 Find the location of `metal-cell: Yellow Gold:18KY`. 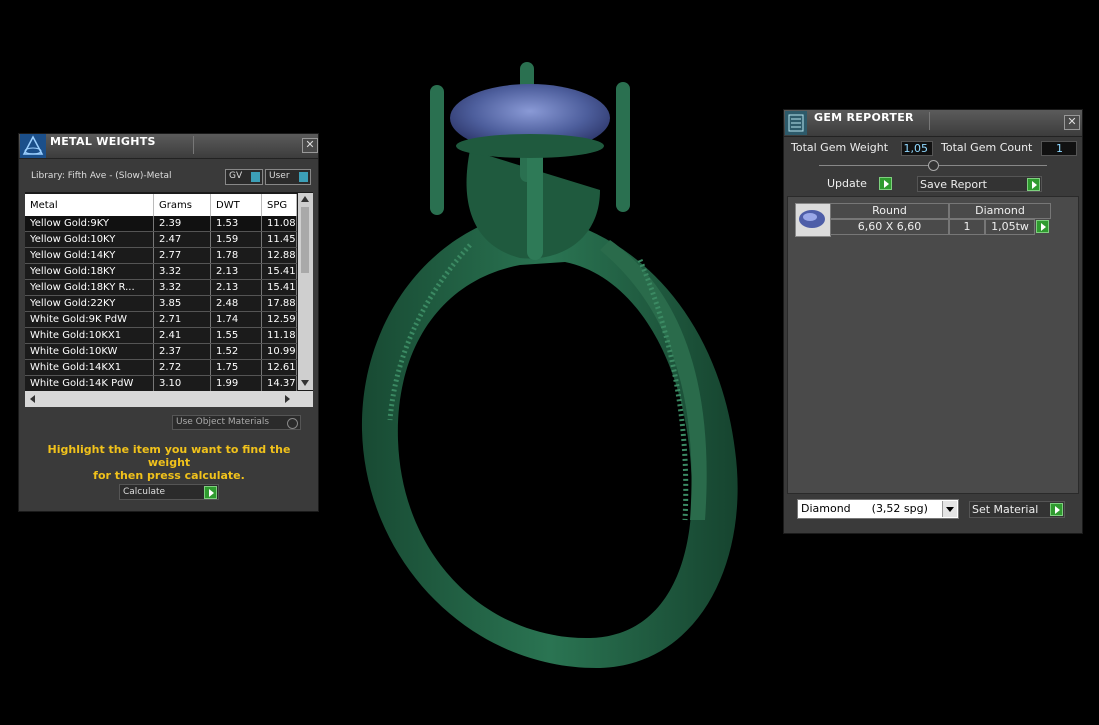

metal-cell: Yellow Gold:18KY is located at coordinates (89, 271).